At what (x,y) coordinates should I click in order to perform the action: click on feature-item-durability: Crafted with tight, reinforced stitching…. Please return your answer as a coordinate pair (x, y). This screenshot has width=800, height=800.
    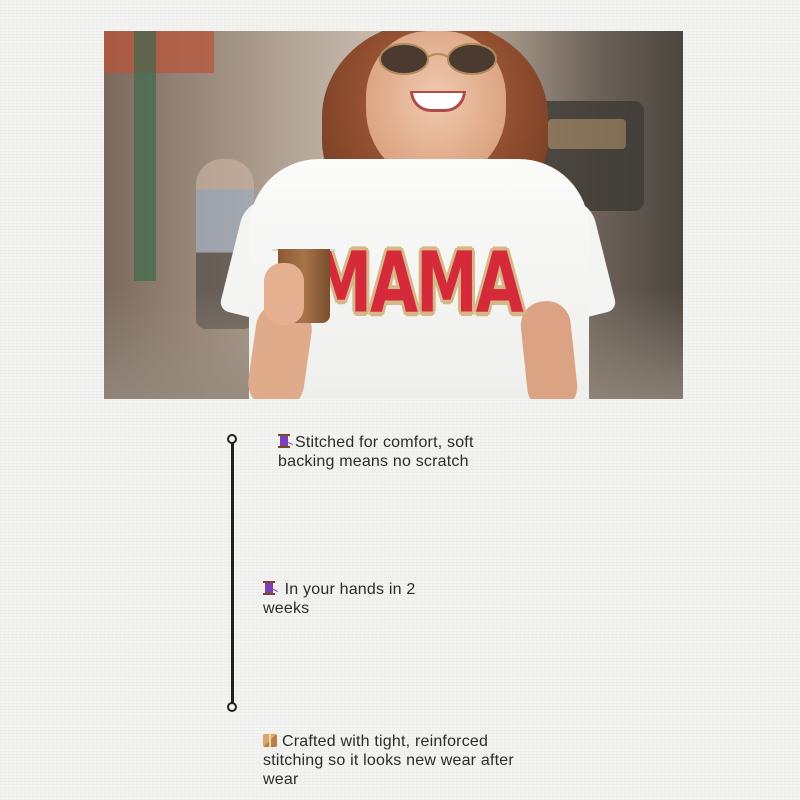
    Looking at the image, I should click on (398, 760).